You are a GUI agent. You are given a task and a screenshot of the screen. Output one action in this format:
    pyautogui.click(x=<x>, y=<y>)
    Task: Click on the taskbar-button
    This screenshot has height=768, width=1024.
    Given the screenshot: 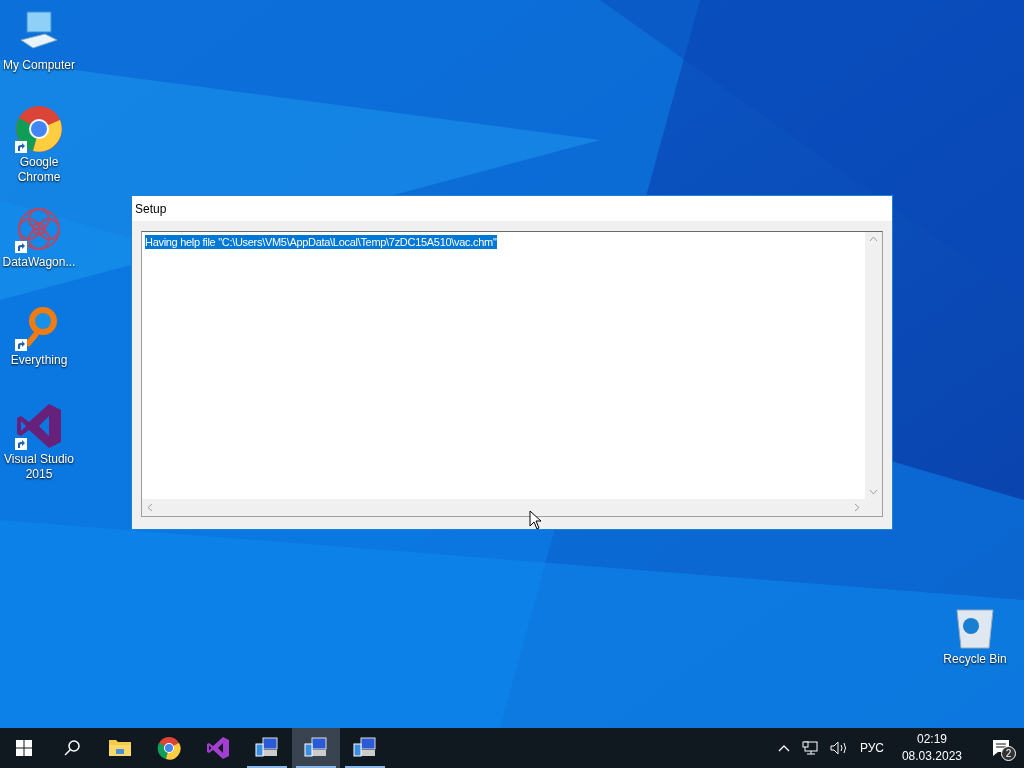 What is the action you would take?
    pyautogui.click(x=316, y=748)
    